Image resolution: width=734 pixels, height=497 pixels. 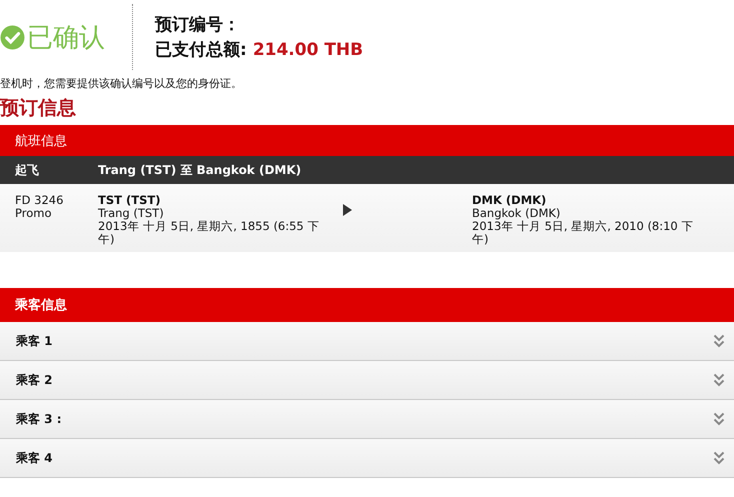 What do you see at coordinates (209, 233) in the screenshot?
I see `departure-time: 2013年 十月 5日, 星期六, 1855 (6:55 下午)` at bounding box center [209, 233].